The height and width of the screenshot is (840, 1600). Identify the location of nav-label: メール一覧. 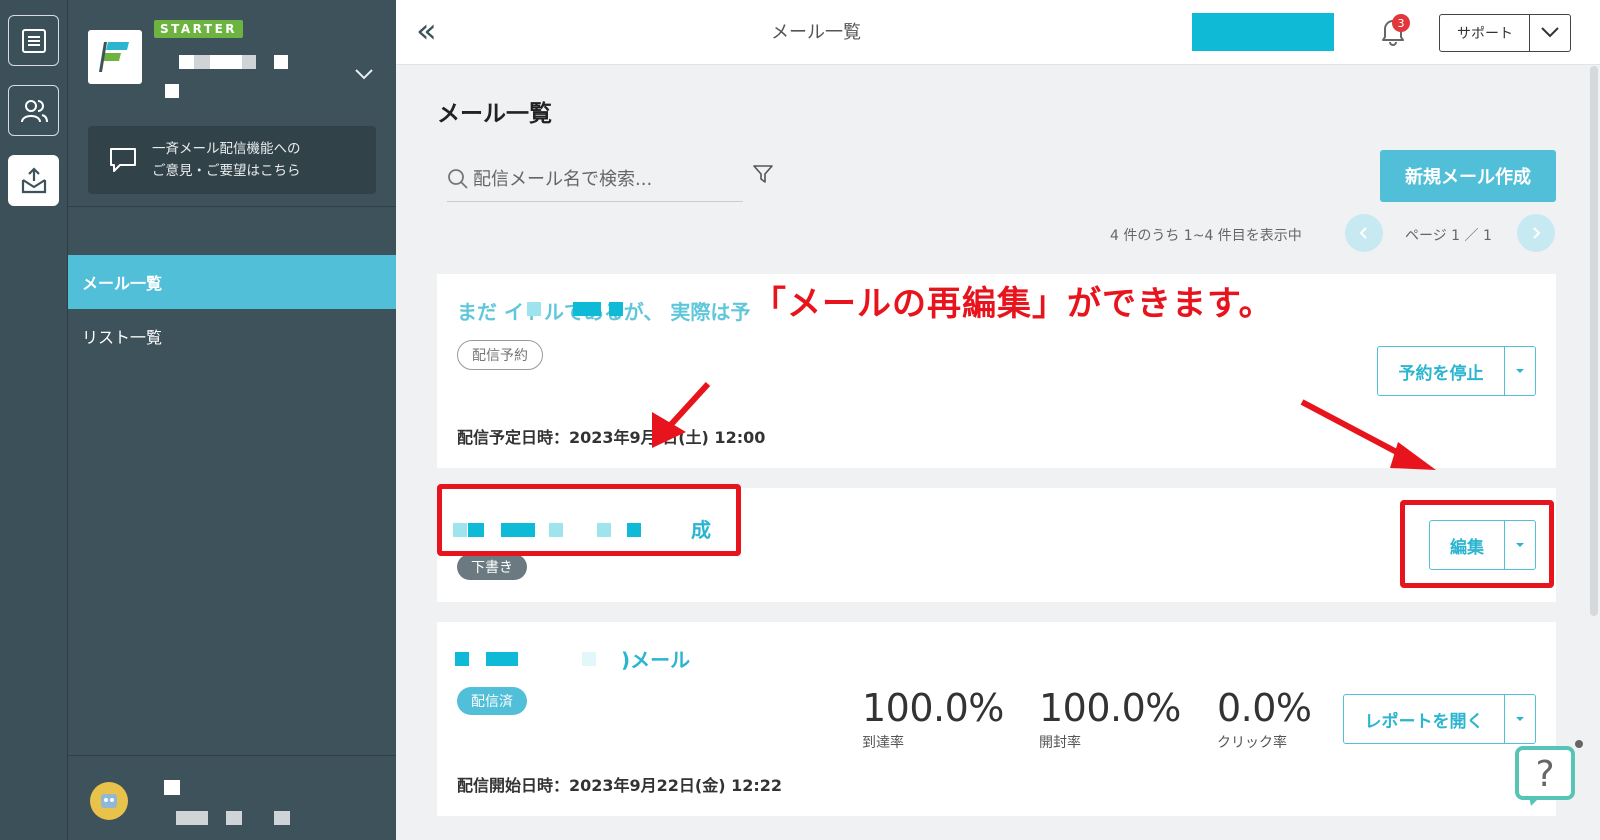
(122, 283).